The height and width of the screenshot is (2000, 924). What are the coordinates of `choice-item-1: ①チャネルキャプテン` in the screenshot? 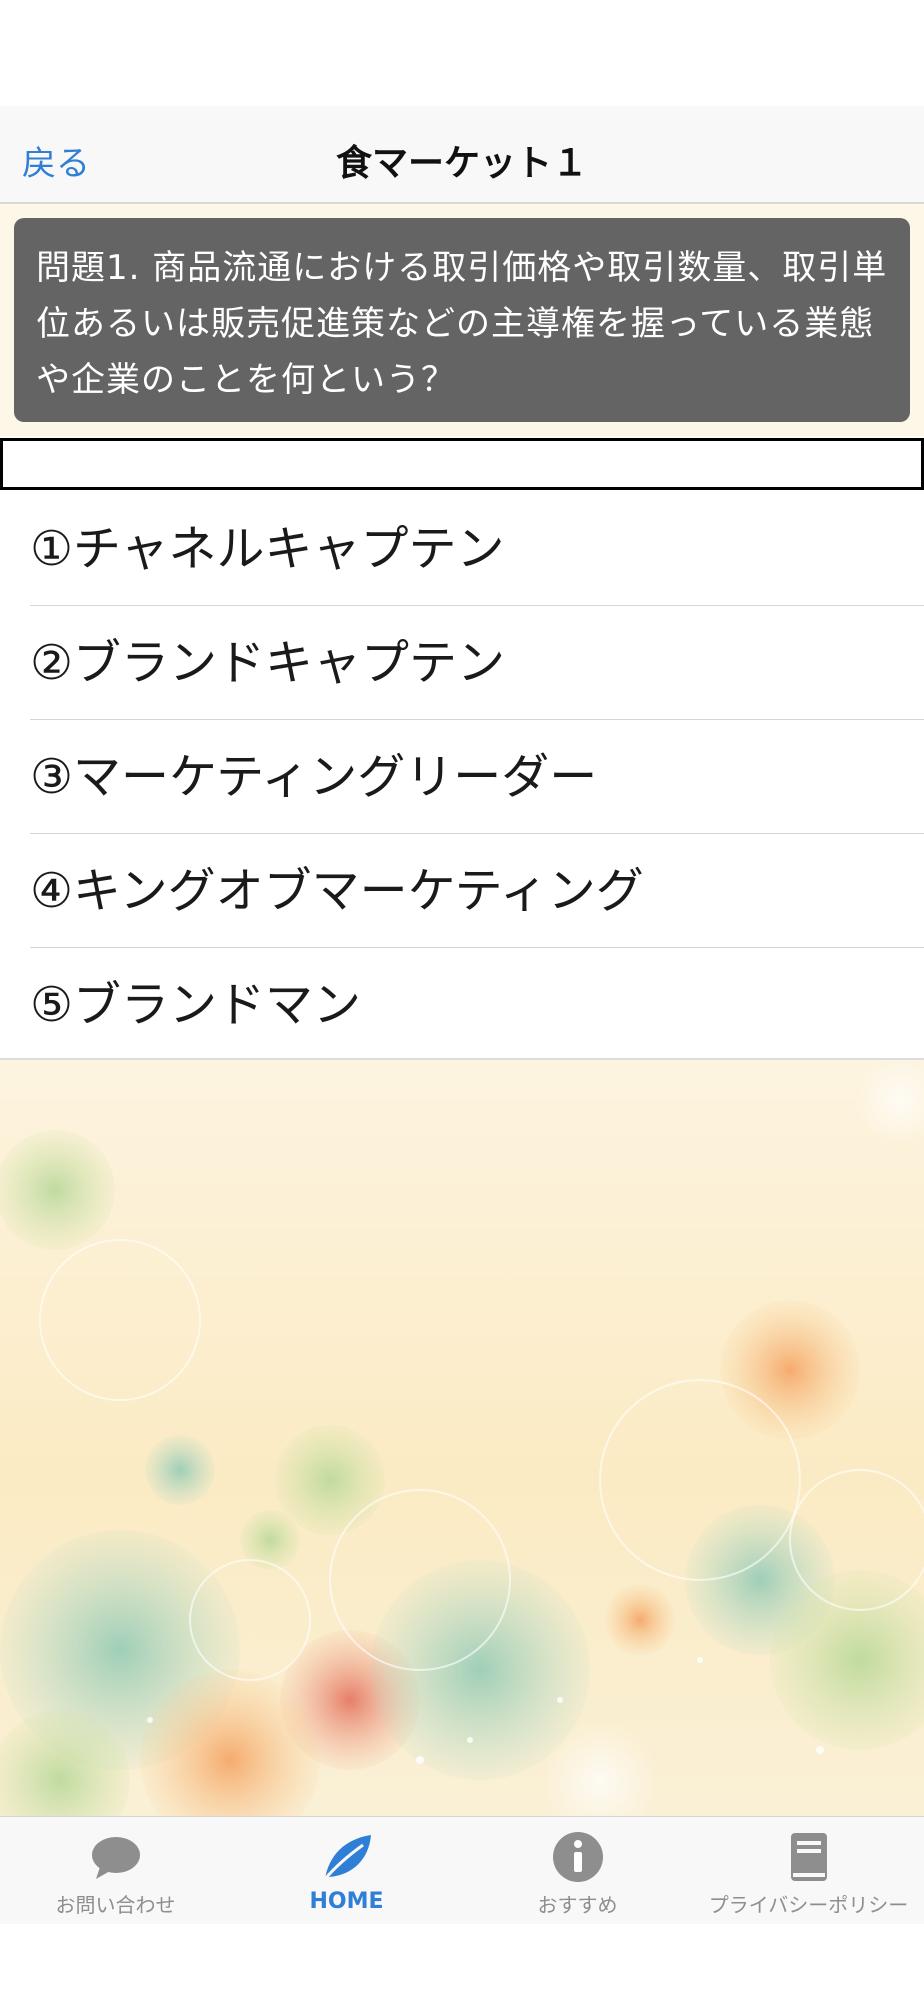 It's located at (462, 549).